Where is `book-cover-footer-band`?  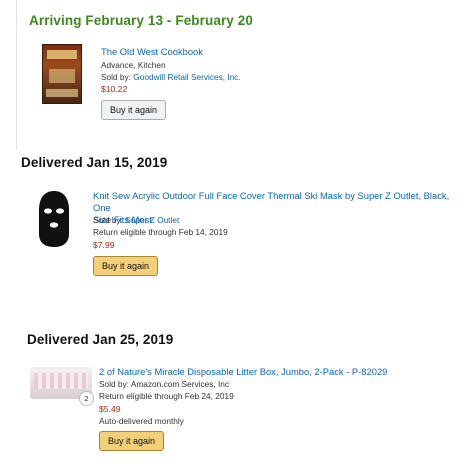
book-cover-footer-band is located at coordinates (62, 93).